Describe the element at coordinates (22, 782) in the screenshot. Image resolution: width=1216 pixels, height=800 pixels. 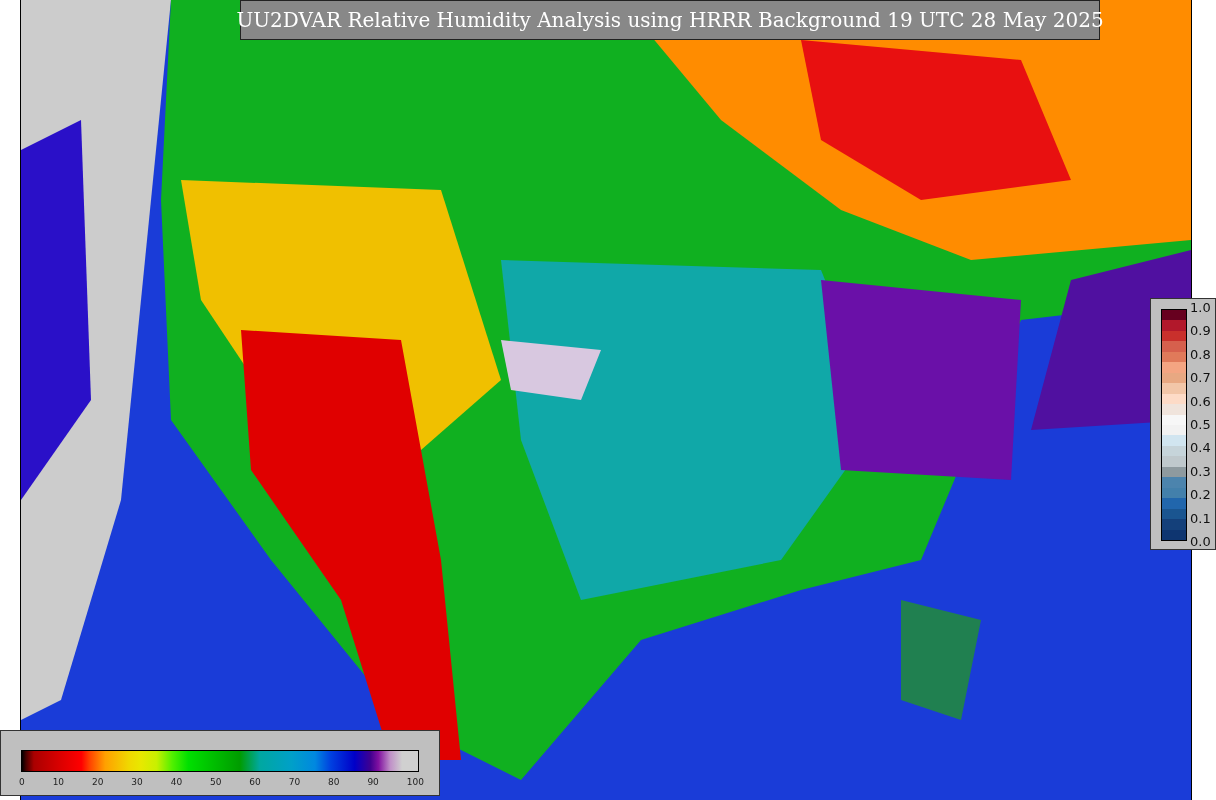
I see `tick-label: 0` at that location.